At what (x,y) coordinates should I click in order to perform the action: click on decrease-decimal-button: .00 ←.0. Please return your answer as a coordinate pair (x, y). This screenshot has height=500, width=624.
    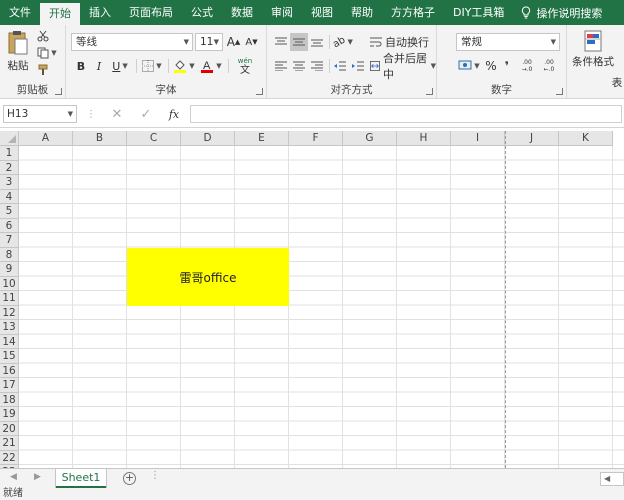
    Looking at the image, I should click on (549, 66).